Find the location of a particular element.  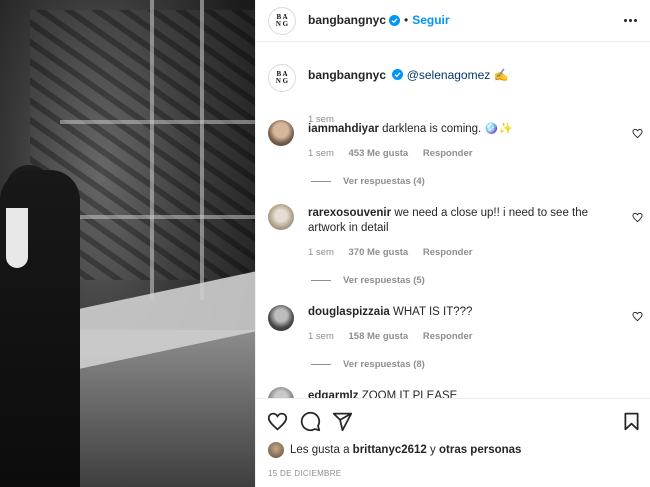

view-replies-button: Ver respuestas (4) is located at coordinates (368, 181).